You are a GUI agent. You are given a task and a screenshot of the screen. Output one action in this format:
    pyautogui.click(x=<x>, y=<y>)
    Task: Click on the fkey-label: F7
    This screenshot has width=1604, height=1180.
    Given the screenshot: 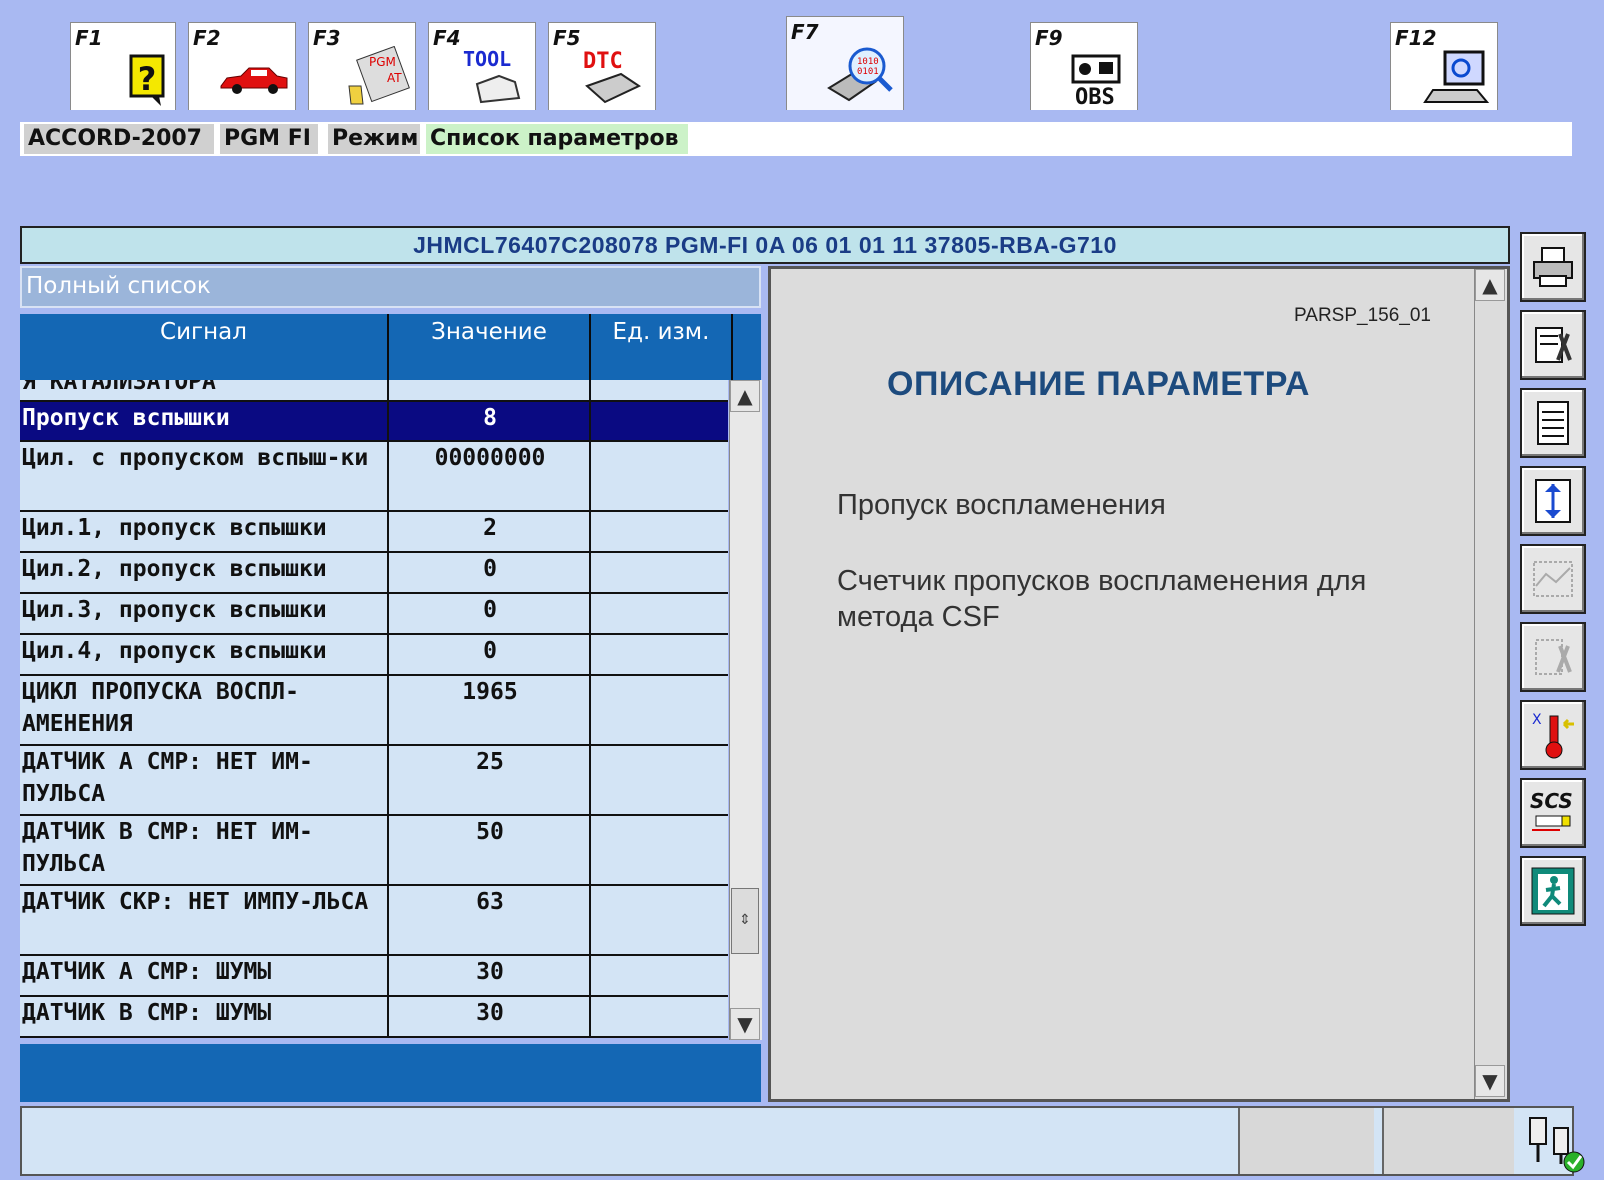 What is the action you would take?
    pyautogui.click(x=805, y=32)
    